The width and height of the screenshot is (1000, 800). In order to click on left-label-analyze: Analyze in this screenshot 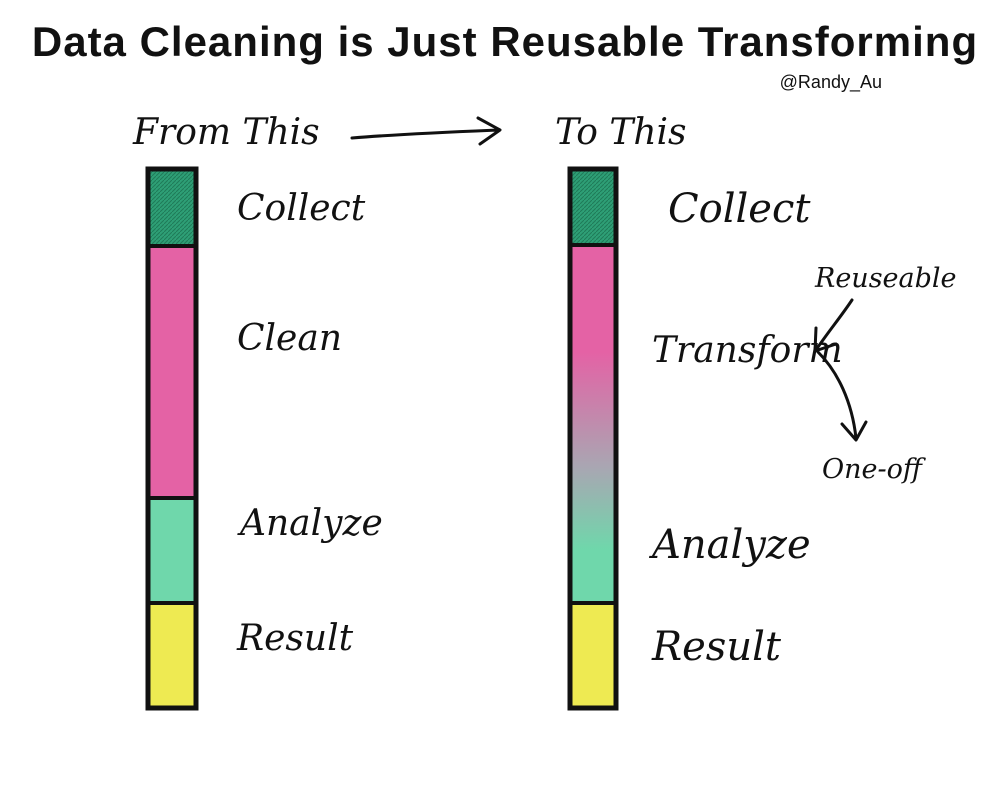, I will do `click(310, 523)`.